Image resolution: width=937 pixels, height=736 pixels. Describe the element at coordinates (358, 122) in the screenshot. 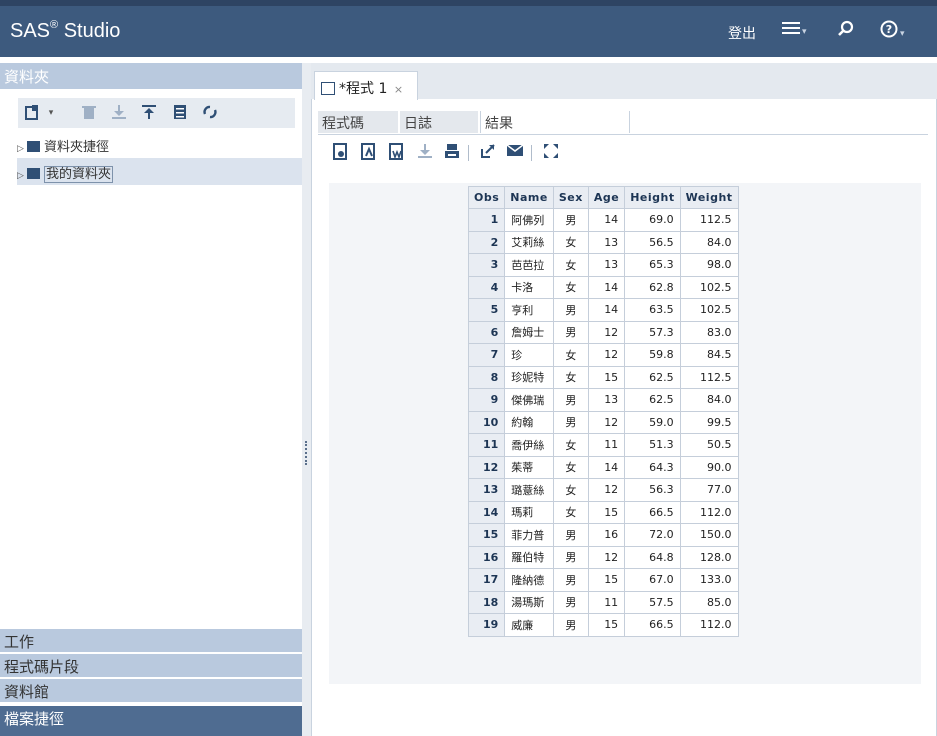

I see `tab-code: 程式碼` at that location.